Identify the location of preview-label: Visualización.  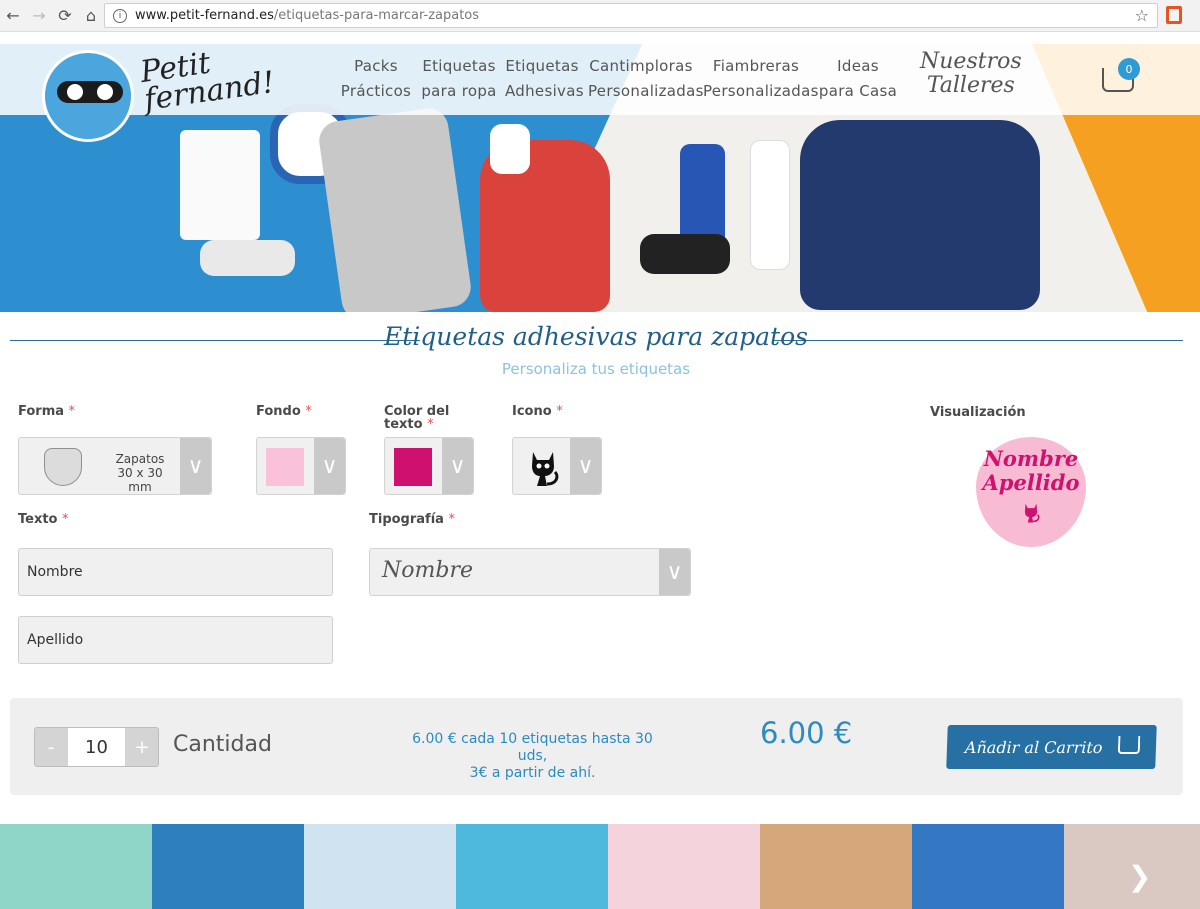
(978, 412).